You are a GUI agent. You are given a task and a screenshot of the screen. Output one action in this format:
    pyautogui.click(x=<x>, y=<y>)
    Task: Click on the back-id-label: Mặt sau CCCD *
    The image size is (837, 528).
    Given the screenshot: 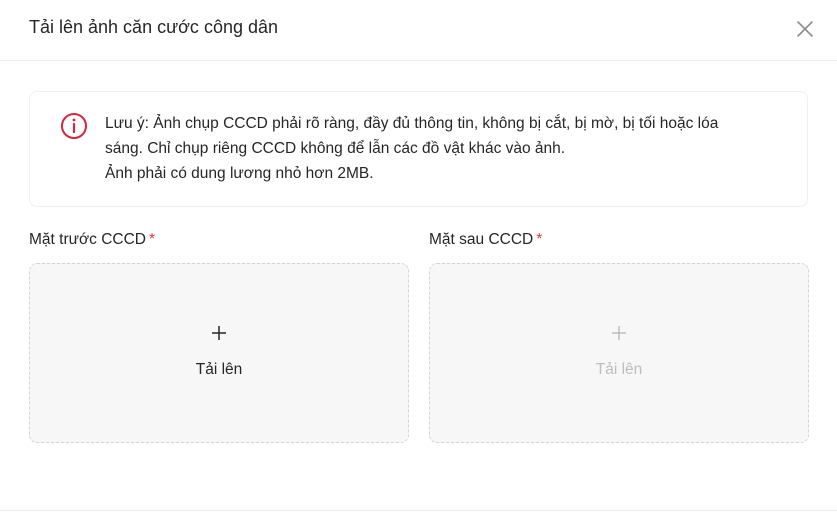 What is the action you would take?
    pyautogui.click(x=485, y=240)
    